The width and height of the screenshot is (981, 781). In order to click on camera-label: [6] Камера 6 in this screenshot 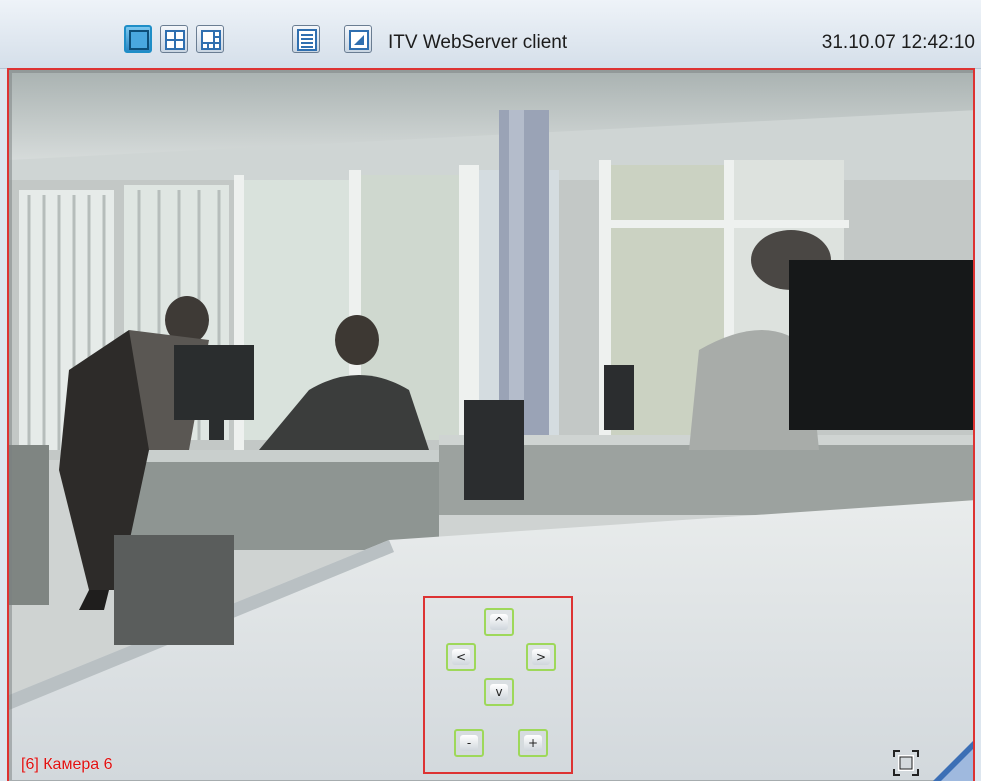, I will do `click(67, 764)`.